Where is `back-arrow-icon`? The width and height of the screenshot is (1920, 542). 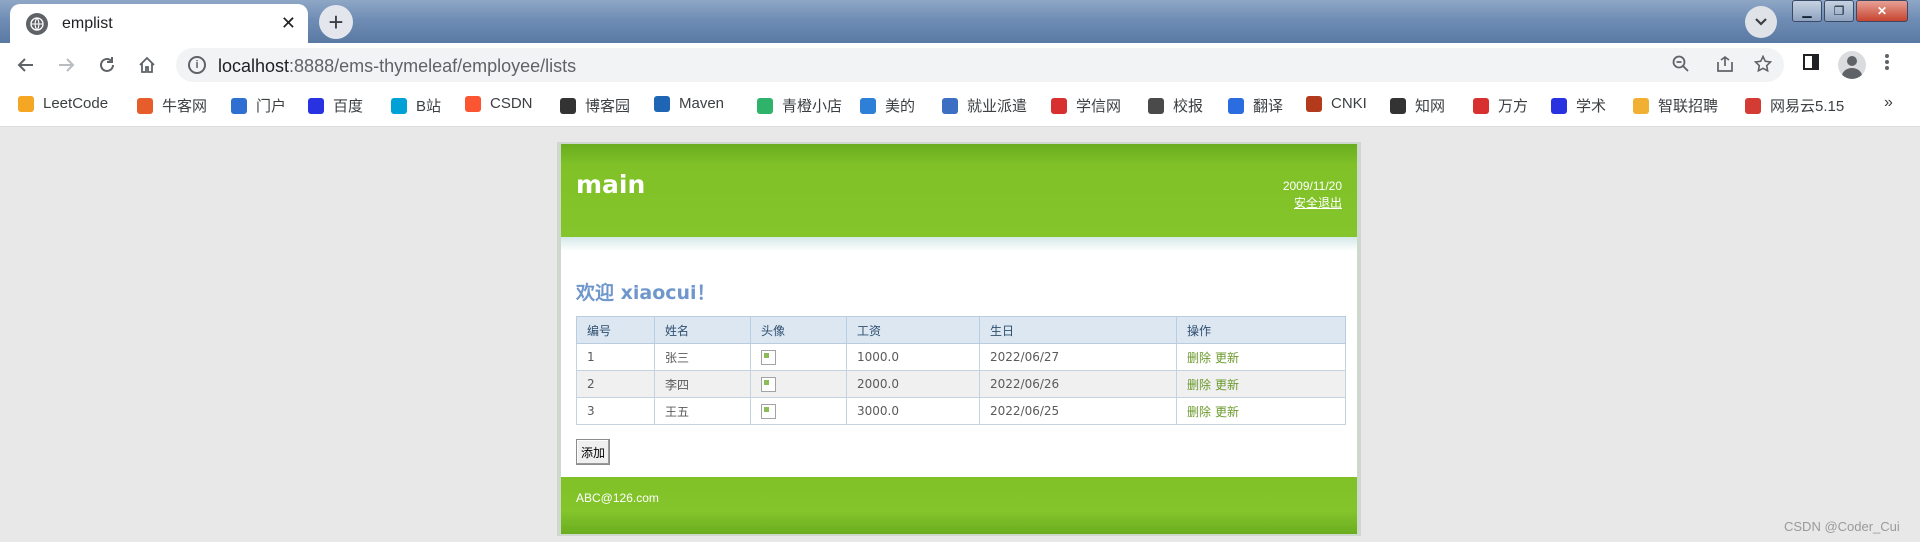
back-arrow-icon is located at coordinates (25, 65).